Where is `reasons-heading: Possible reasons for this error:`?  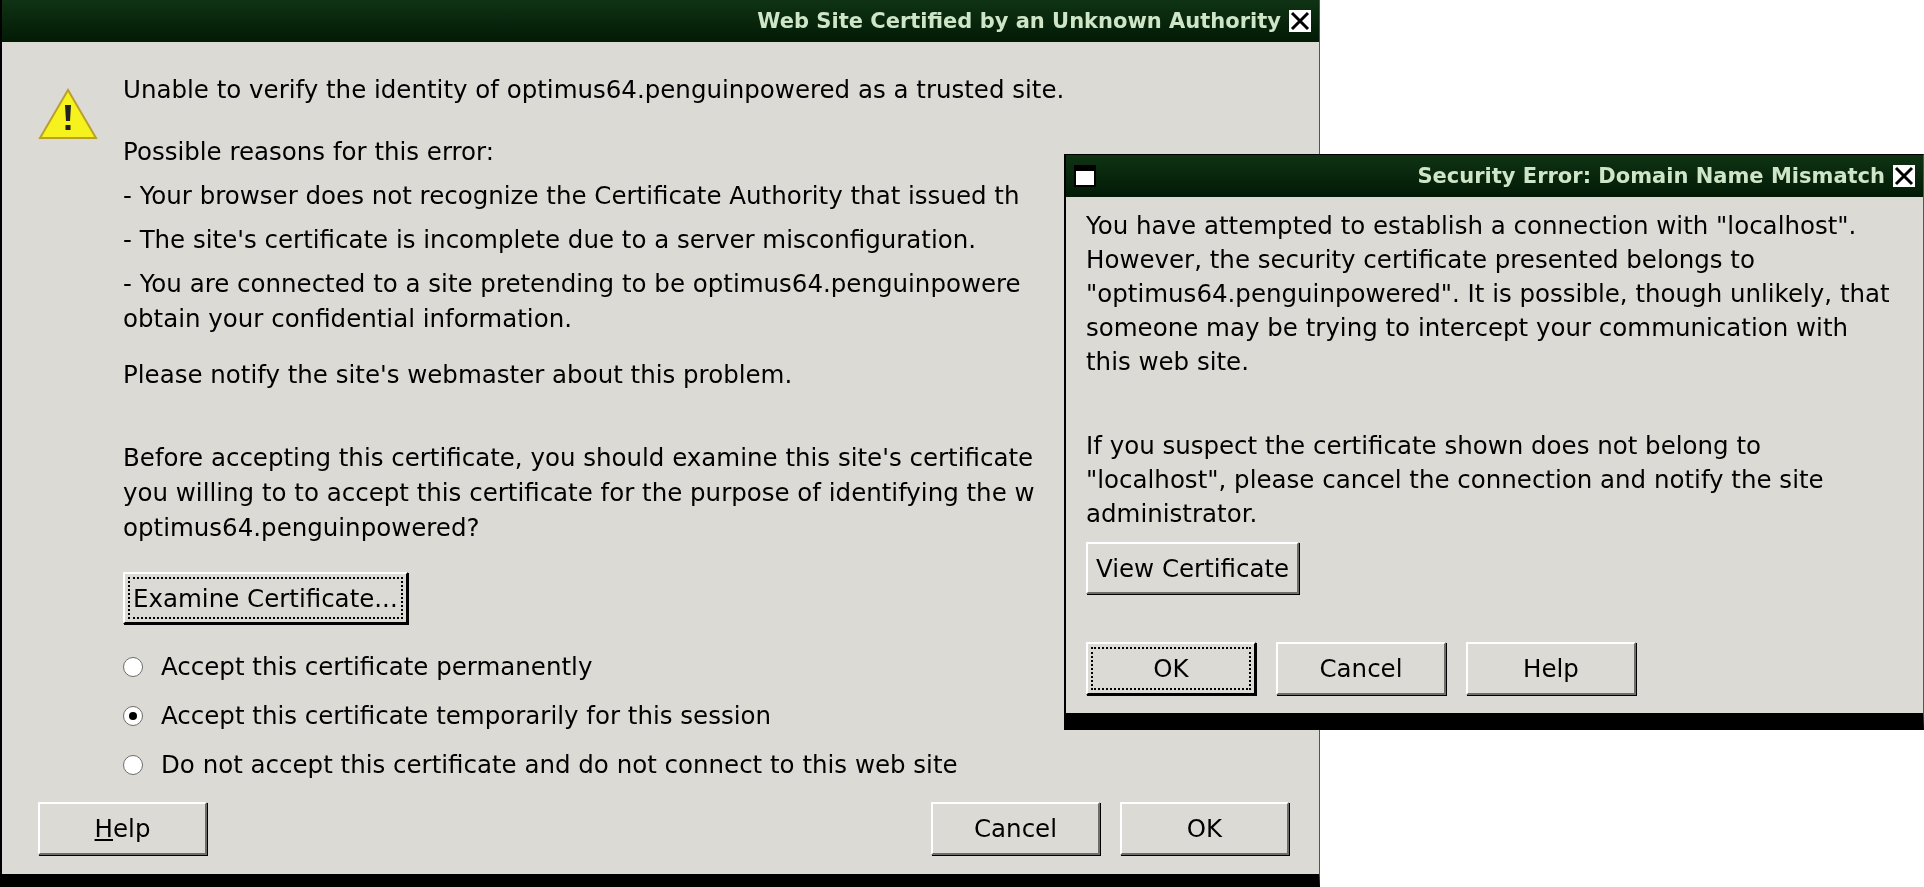 reasons-heading: Possible reasons for this error: is located at coordinates (308, 152).